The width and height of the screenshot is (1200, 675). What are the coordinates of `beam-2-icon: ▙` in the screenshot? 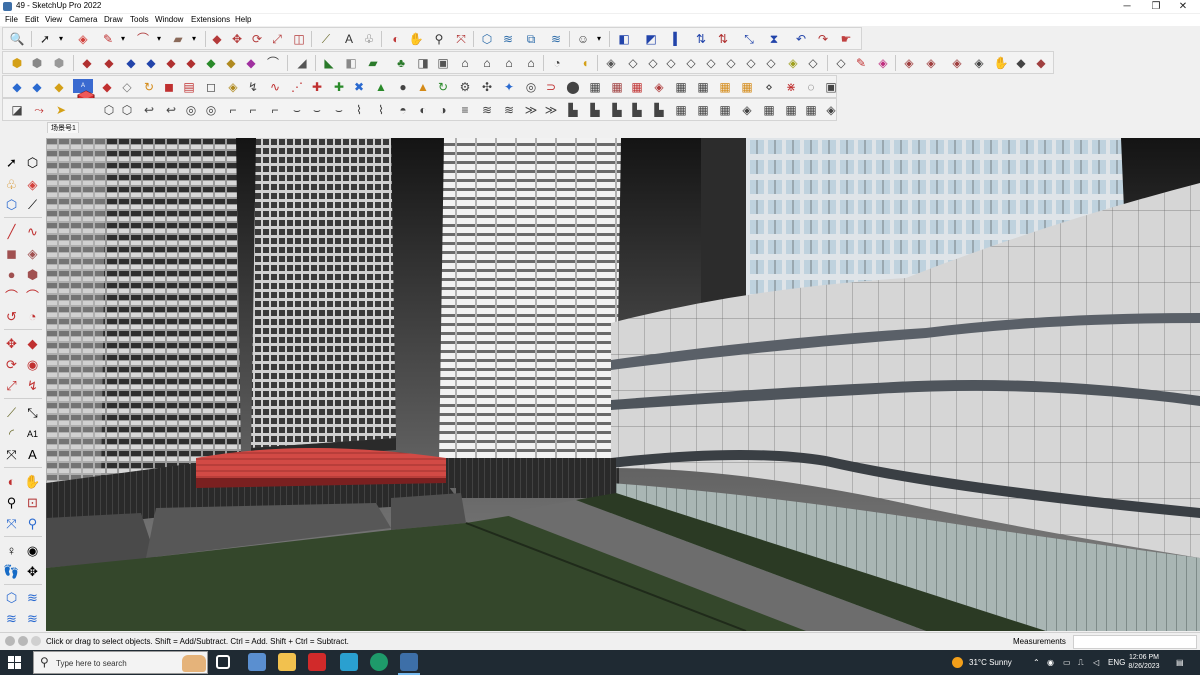 It's located at (595, 110).